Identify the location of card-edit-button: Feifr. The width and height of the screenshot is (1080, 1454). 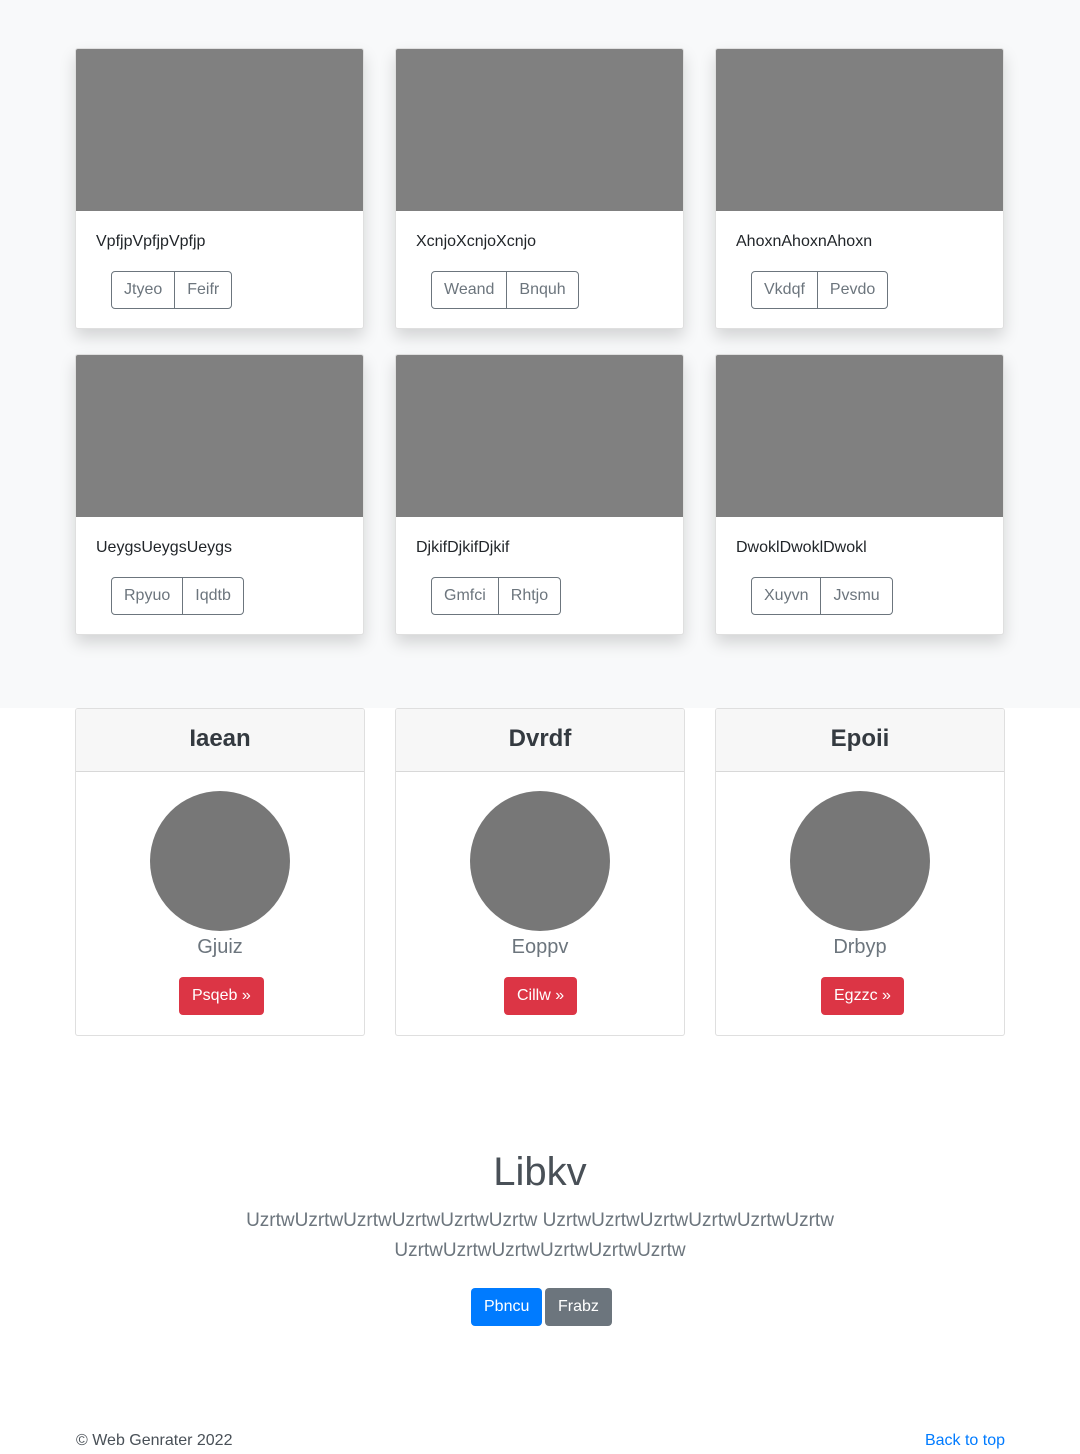
(203, 290).